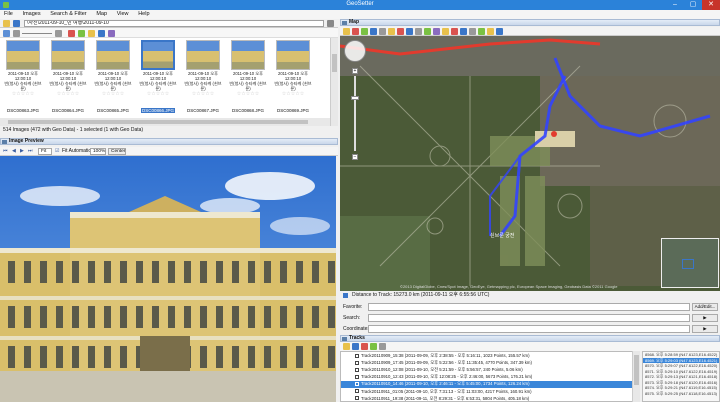 The image size is (720, 402). Describe the element at coordinates (143, 14) in the screenshot. I see `menu-help: Help` at that location.